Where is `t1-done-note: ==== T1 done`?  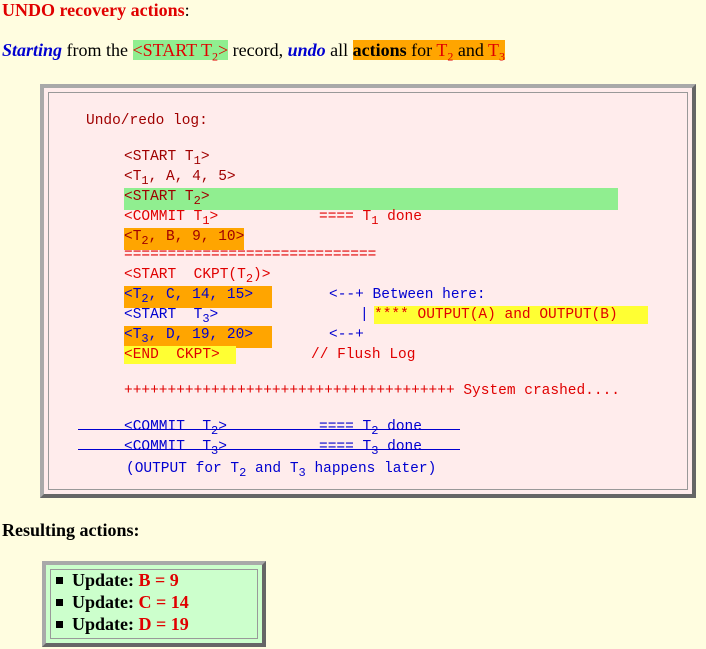
t1-done-note: ==== T1 done is located at coordinates (370, 219).